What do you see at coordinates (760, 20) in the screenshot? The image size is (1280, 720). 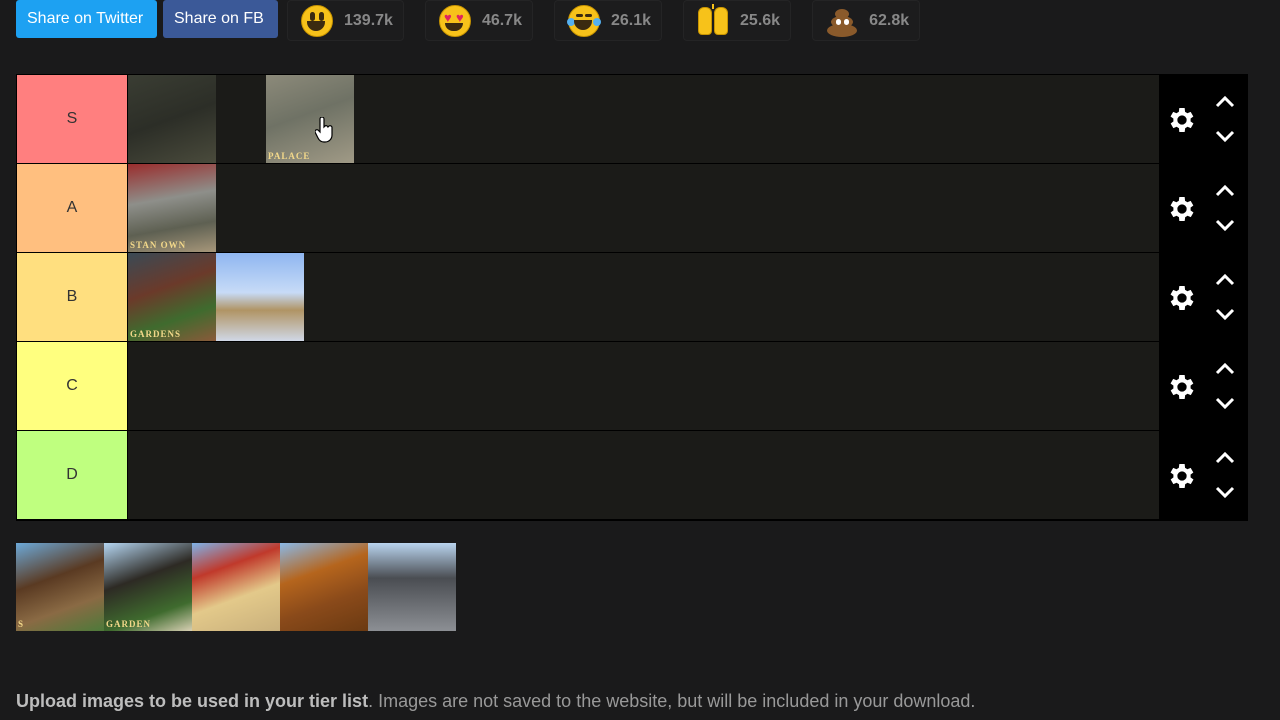 I see `reaction-count: 25.6k` at bounding box center [760, 20].